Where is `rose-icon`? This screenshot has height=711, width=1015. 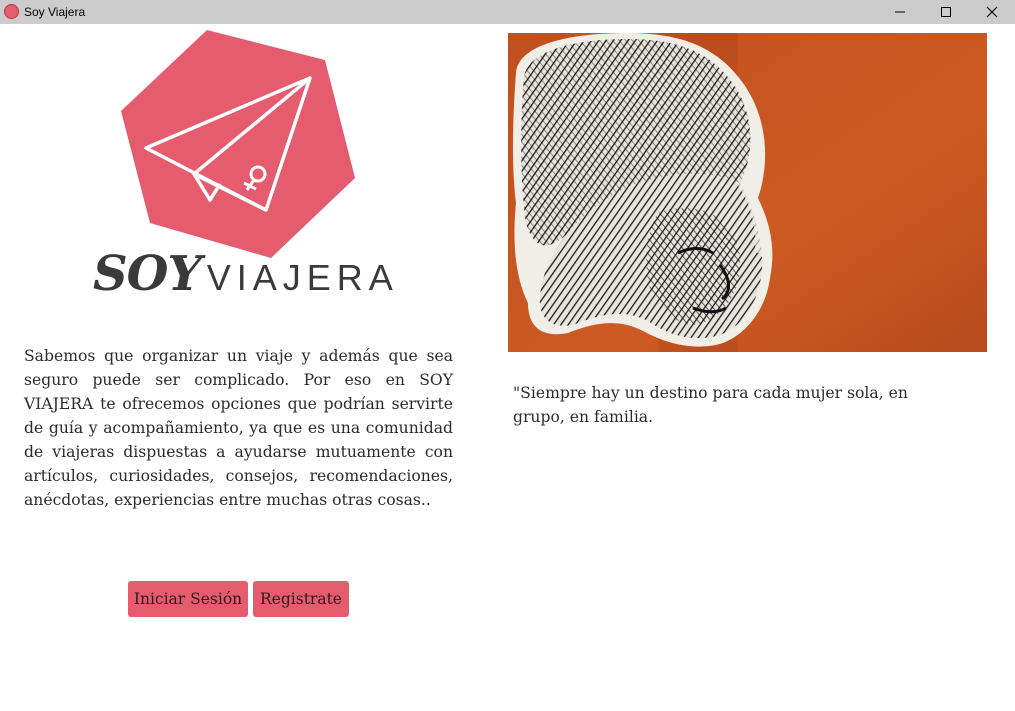
rose-icon is located at coordinates (11, 11).